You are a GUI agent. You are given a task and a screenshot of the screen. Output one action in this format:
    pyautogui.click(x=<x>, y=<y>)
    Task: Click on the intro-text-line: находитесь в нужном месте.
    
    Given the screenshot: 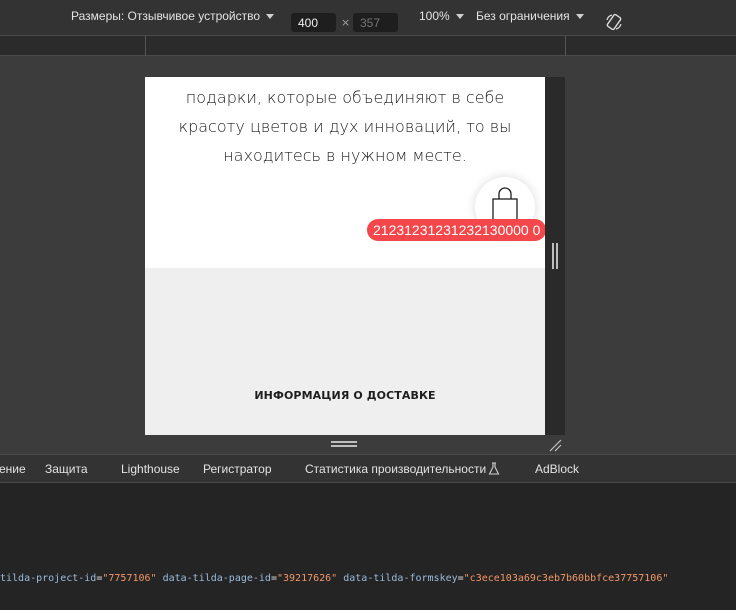 What is the action you would take?
    pyautogui.click(x=345, y=155)
    